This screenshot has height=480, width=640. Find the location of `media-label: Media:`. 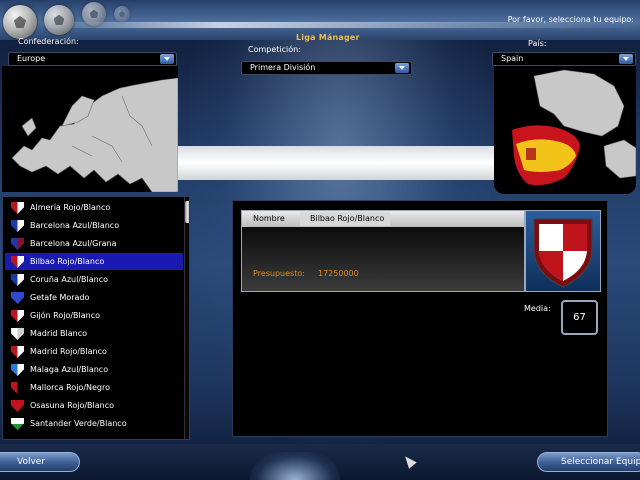

media-label: Media: is located at coordinates (537, 308).